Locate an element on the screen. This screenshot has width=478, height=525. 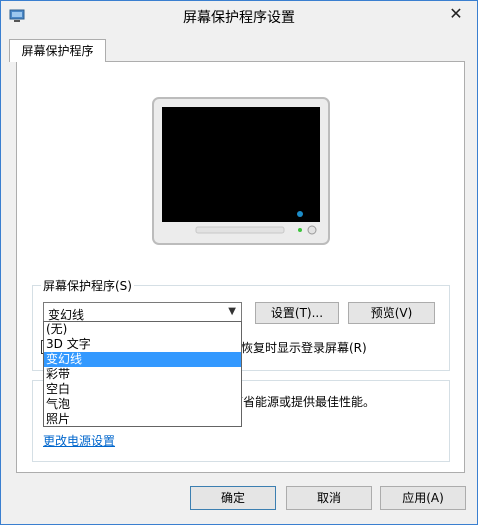
dropdown-option-selected: 变幻线 is located at coordinates (142, 359).